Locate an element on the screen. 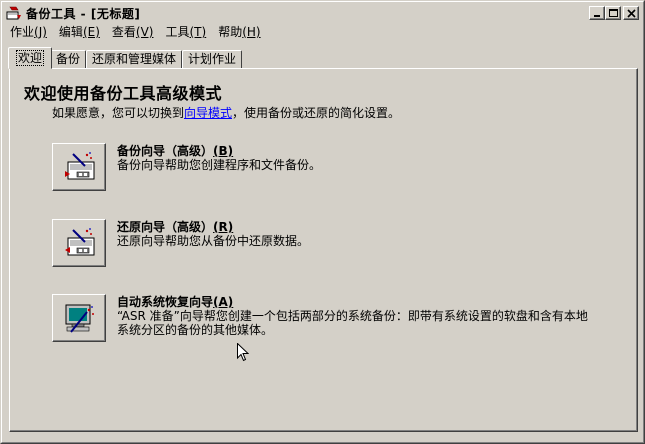  mouse-cursor-icon is located at coordinates (243, 352).